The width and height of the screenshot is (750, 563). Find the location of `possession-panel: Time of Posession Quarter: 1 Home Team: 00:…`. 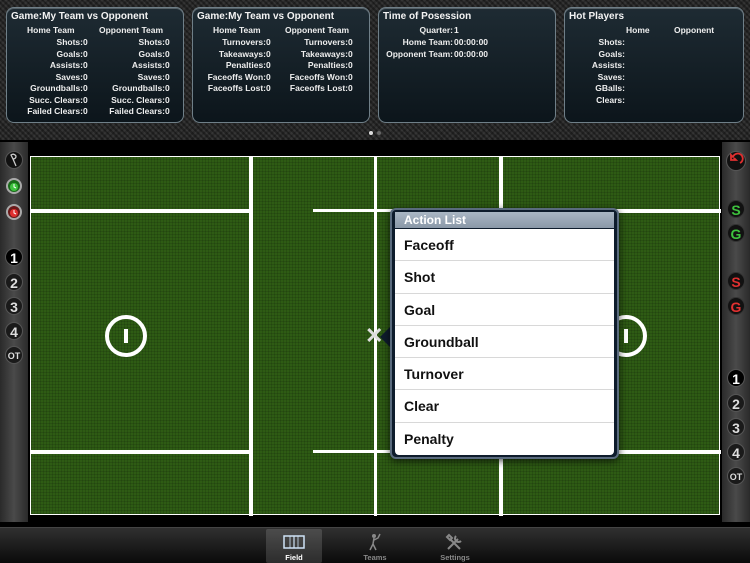

possession-panel: Time of Posession Quarter: 1 Home Team: 00:… is located at coordinates (467, 65).